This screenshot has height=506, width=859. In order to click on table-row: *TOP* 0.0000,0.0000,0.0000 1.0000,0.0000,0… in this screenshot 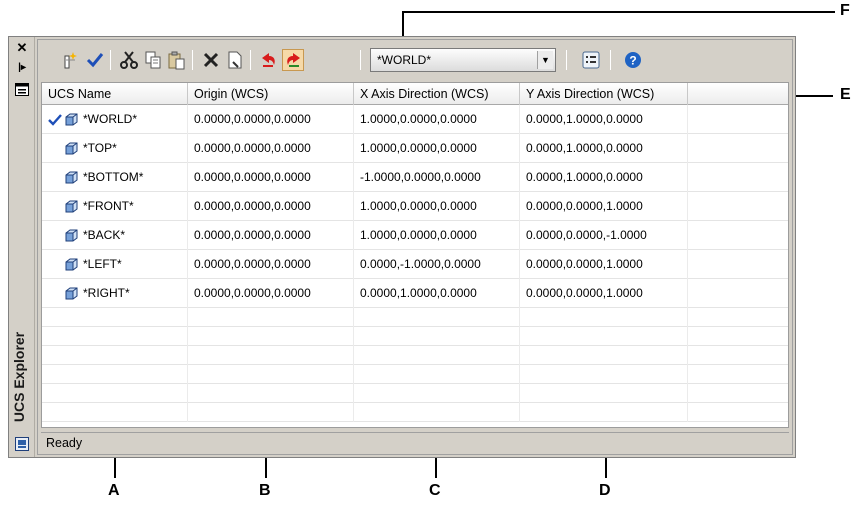, I will do `click(415, 148)`.